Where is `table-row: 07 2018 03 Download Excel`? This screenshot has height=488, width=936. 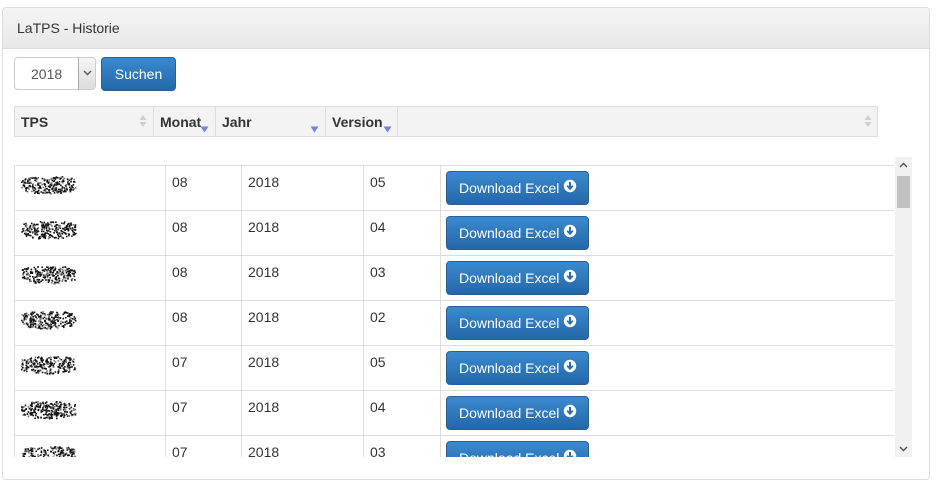
table-row: 07 2018 03 Download Excel is located at coordinates (454, 446).